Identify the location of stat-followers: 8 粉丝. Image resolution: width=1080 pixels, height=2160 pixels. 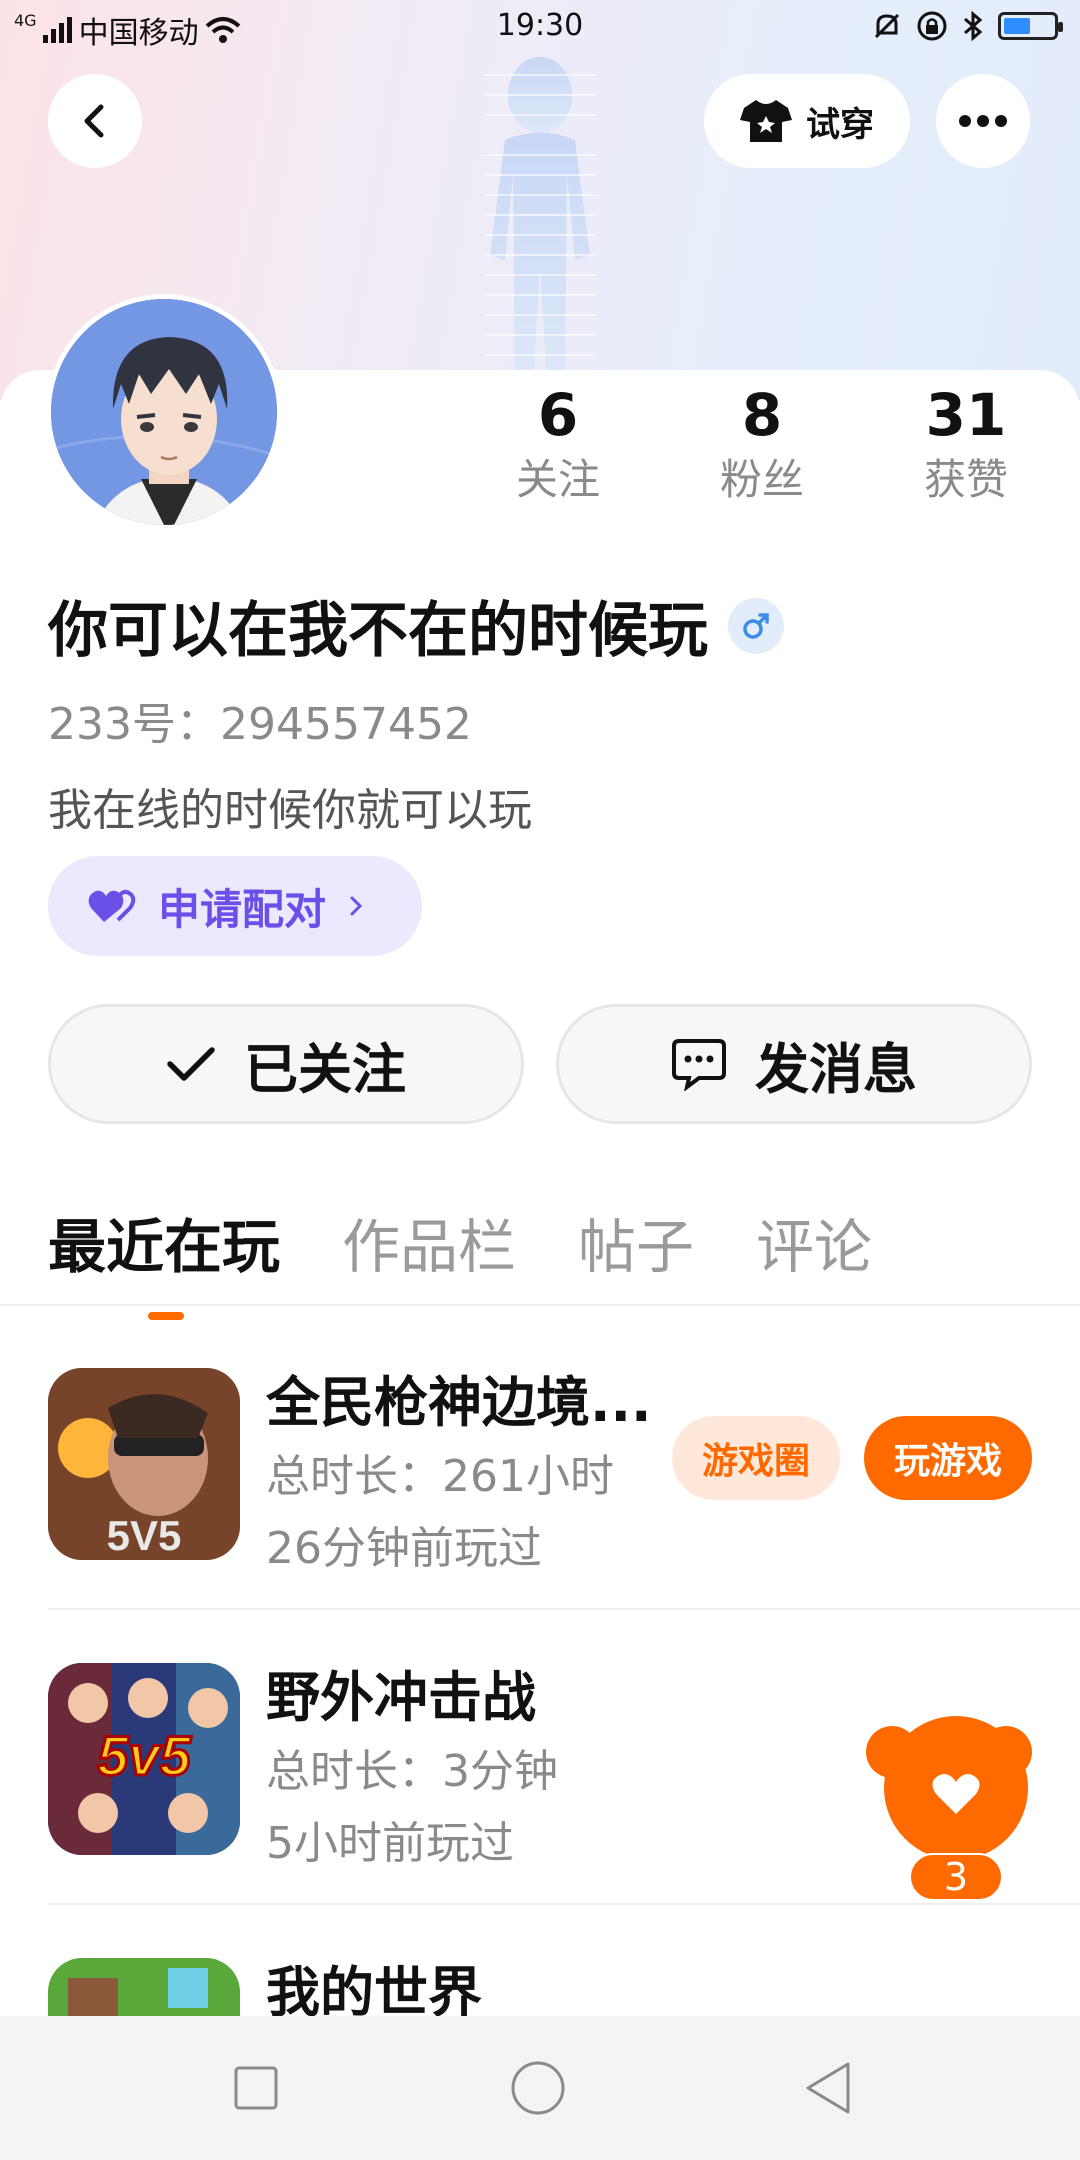
(762, 445).